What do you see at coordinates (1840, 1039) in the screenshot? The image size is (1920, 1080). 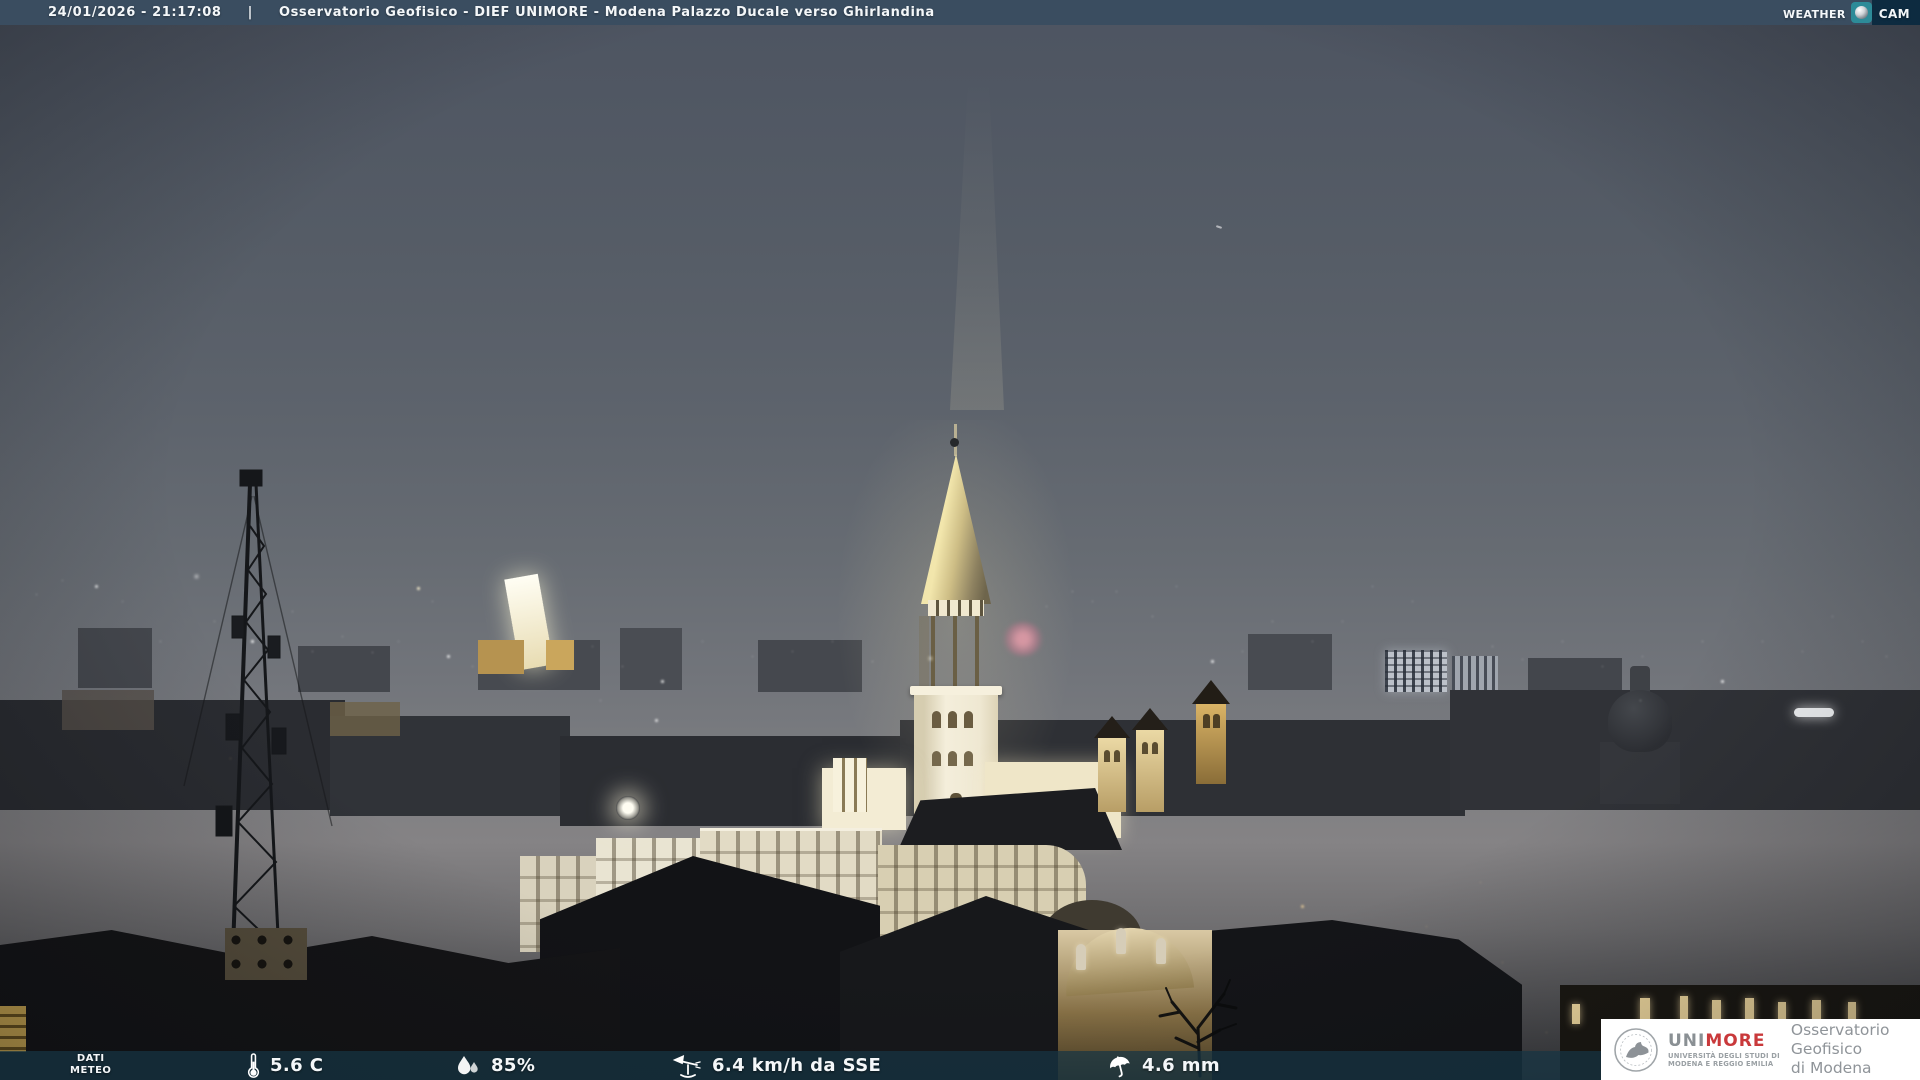 I see `observatory-name-line1: Osservatorio Geofisico` at bounding box center [1840, 1039].